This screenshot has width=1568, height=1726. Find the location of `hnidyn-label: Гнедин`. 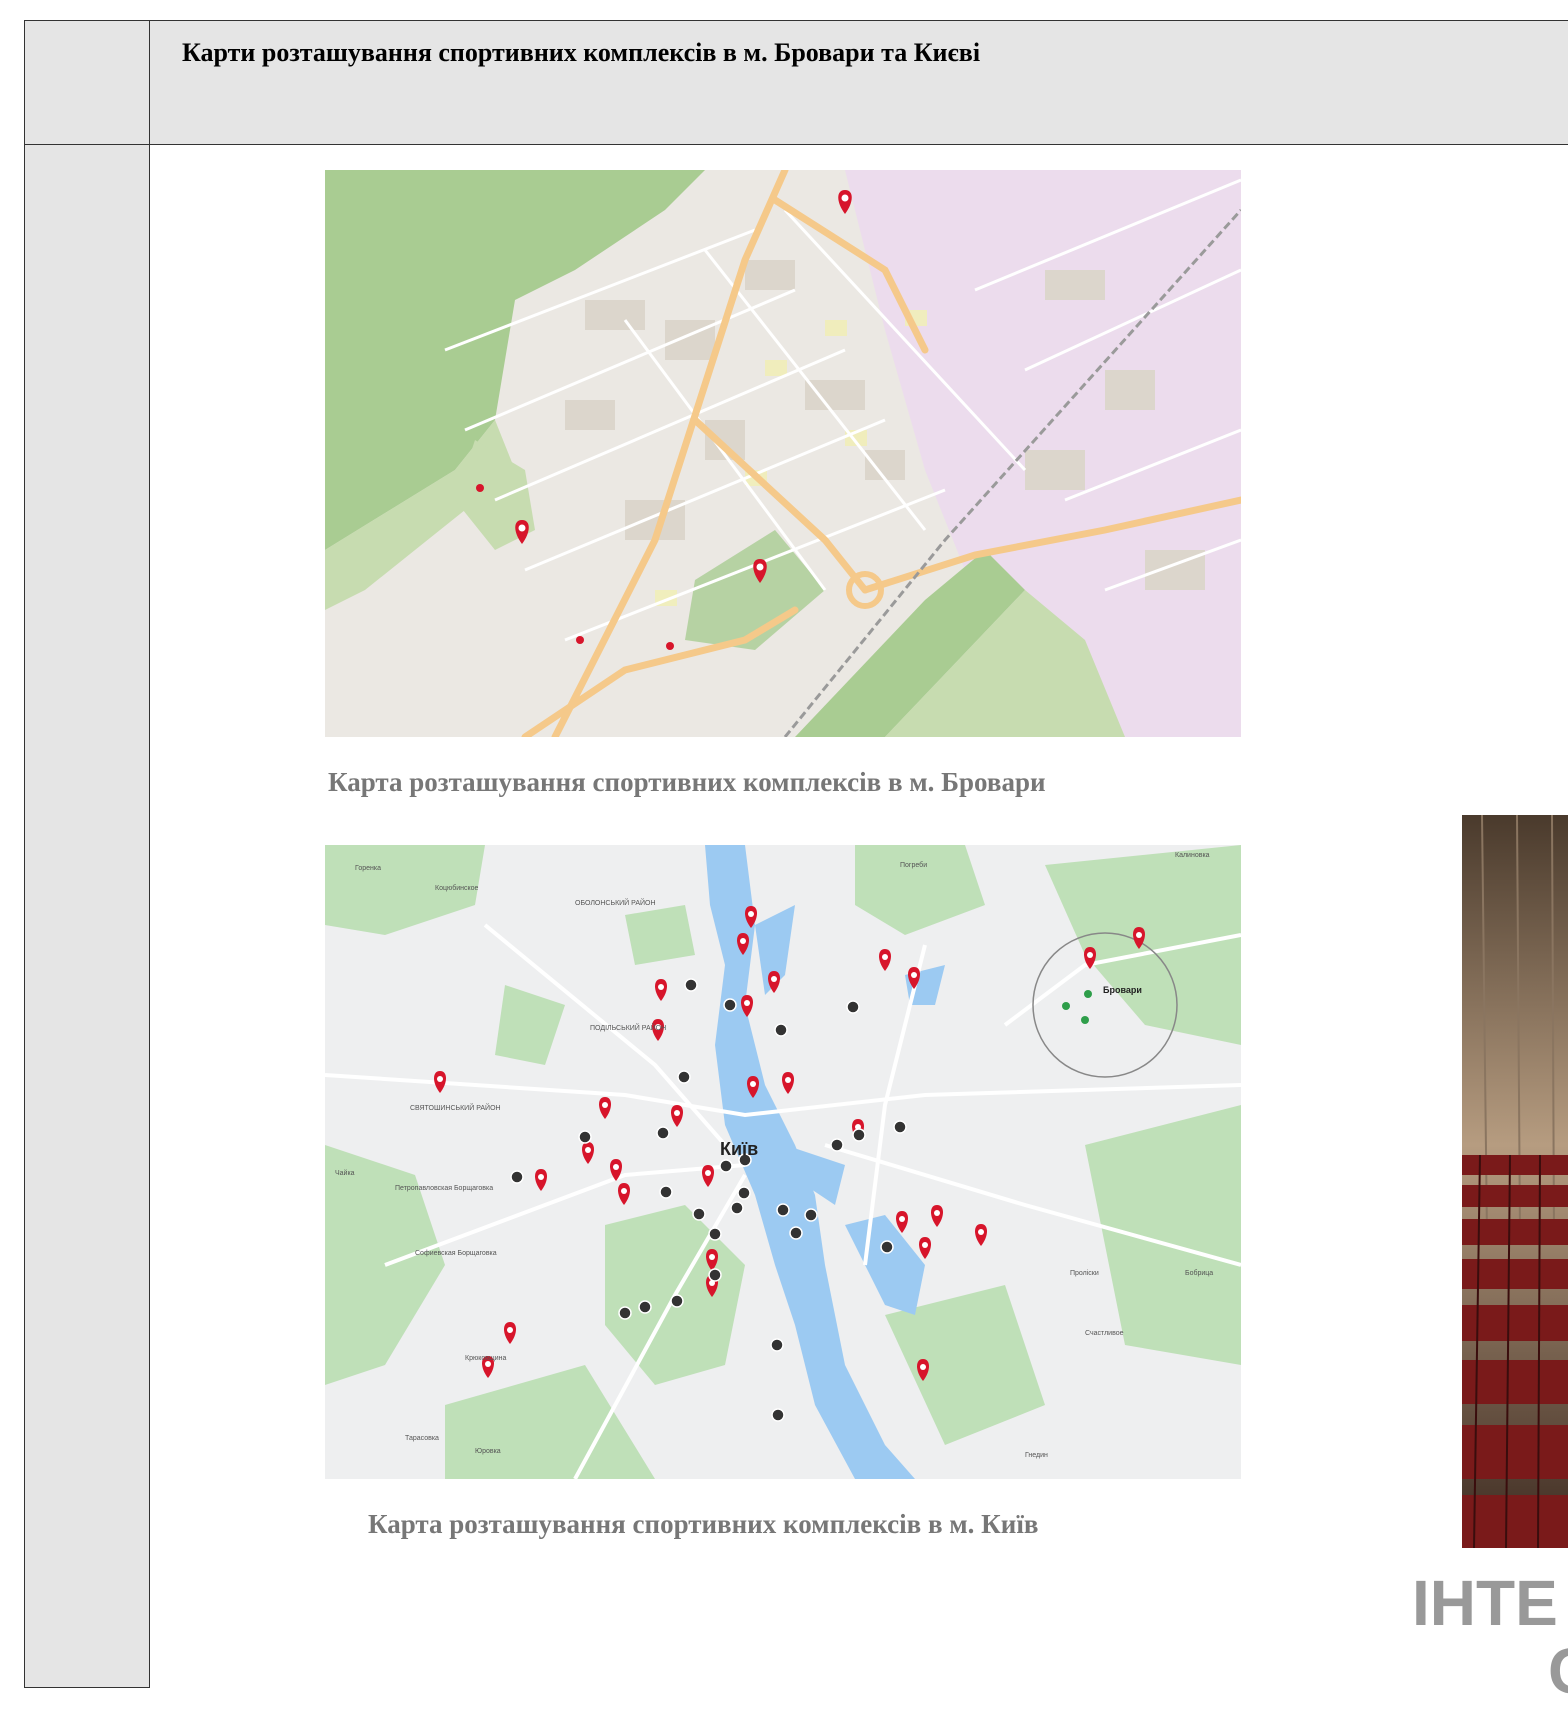

hnidyn-label: Гнедин is located at coordinates (1036, 1455).